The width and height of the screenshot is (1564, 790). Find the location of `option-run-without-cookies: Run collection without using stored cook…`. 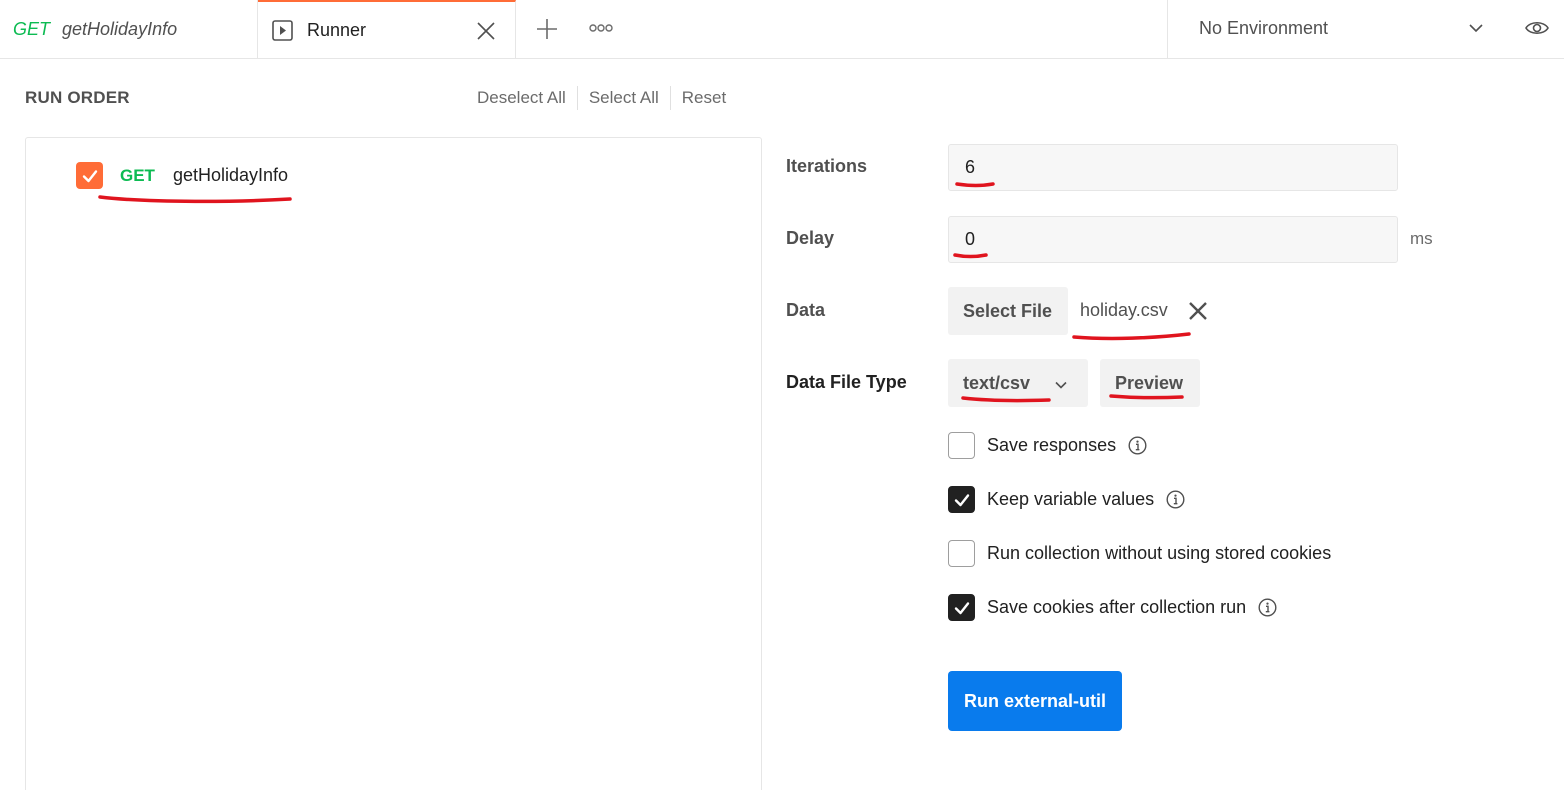

option-run-without-cookies: Run collection without using stored cook… is located at coordinates (1139, 553).